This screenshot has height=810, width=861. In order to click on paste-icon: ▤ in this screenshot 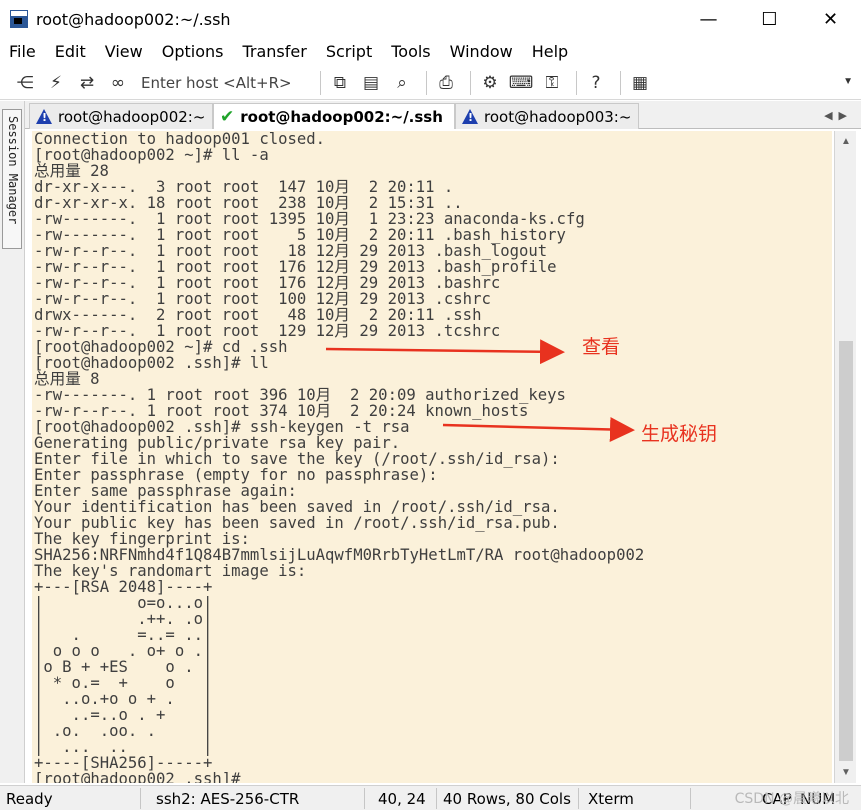, I will do `click(371, 83)`.